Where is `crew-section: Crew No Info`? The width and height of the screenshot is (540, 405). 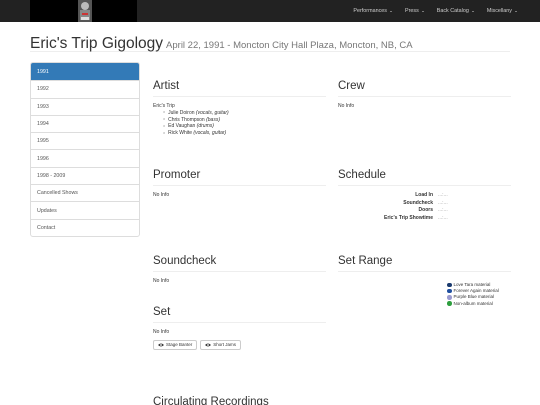 crew-section: Crew No Info is located at coordinates (424, 95).